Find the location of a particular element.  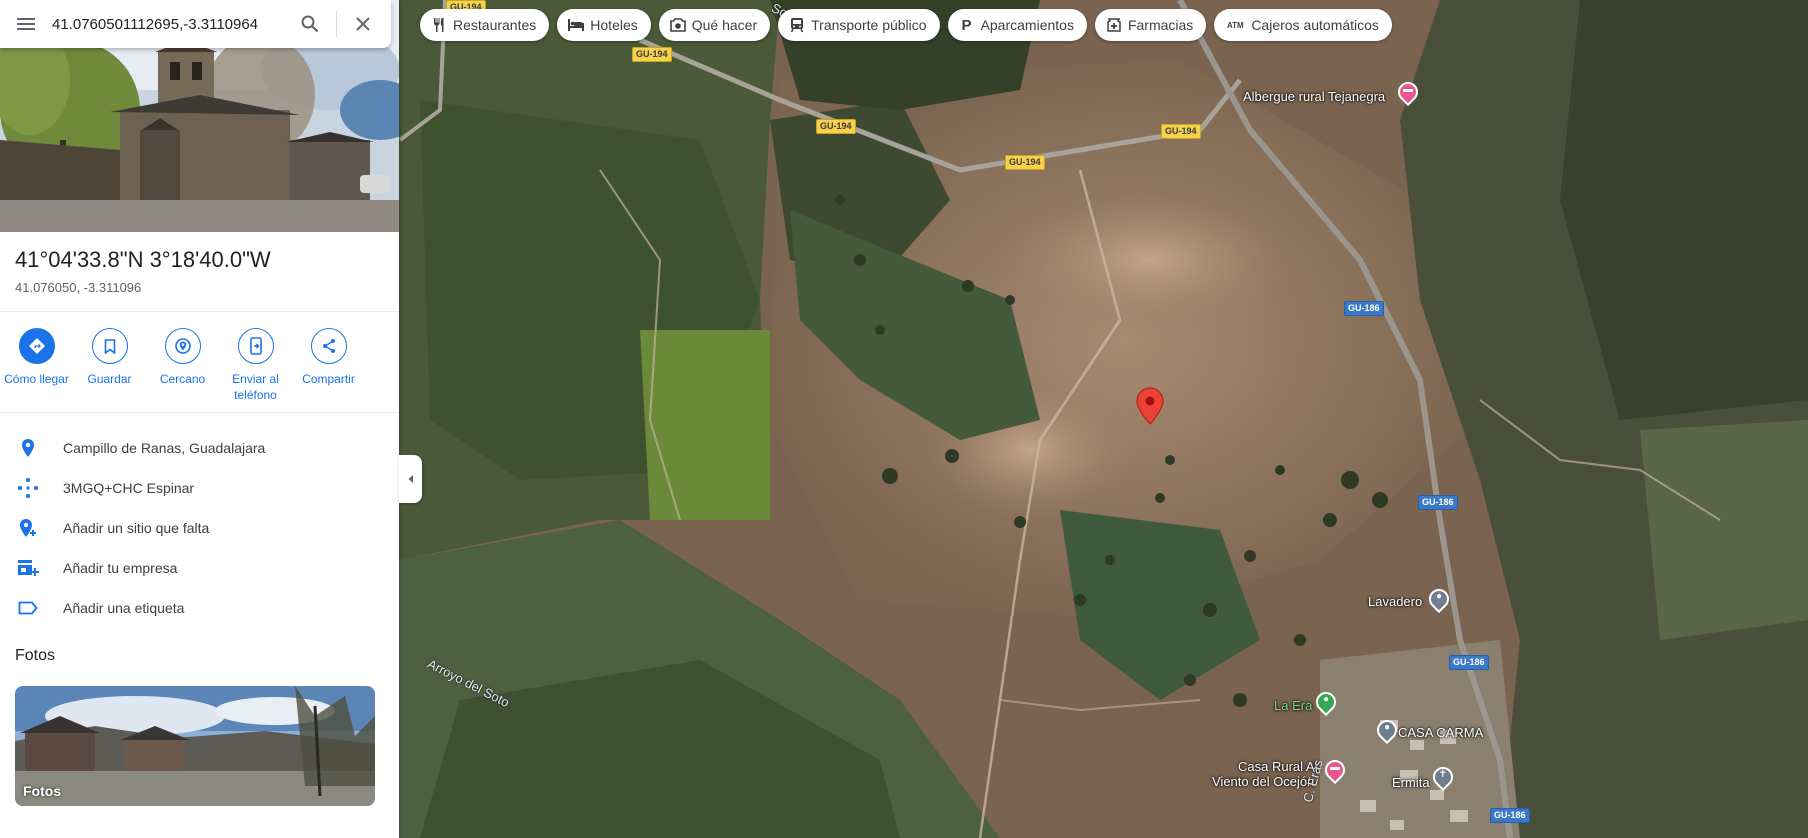

park-pin-icon: ● is located at coordinates (1326, 702).